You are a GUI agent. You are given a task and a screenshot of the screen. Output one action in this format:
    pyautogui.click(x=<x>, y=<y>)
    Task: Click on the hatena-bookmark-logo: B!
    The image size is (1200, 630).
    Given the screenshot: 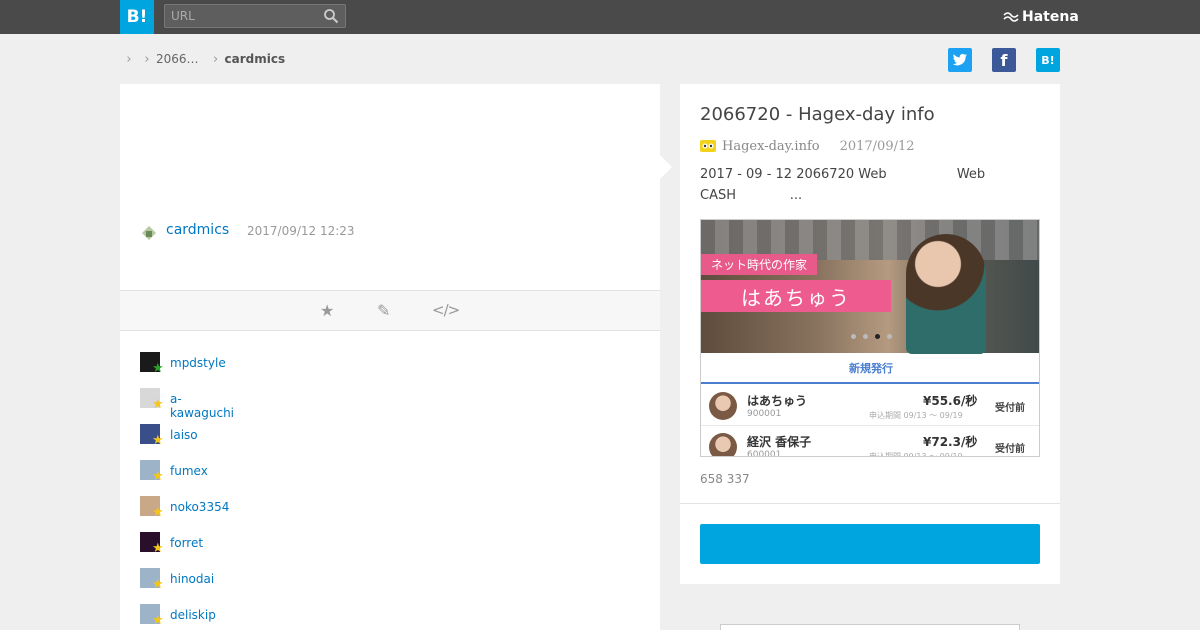 What is the action you would take?
    pyautogui.click(x=137, y=17)
    